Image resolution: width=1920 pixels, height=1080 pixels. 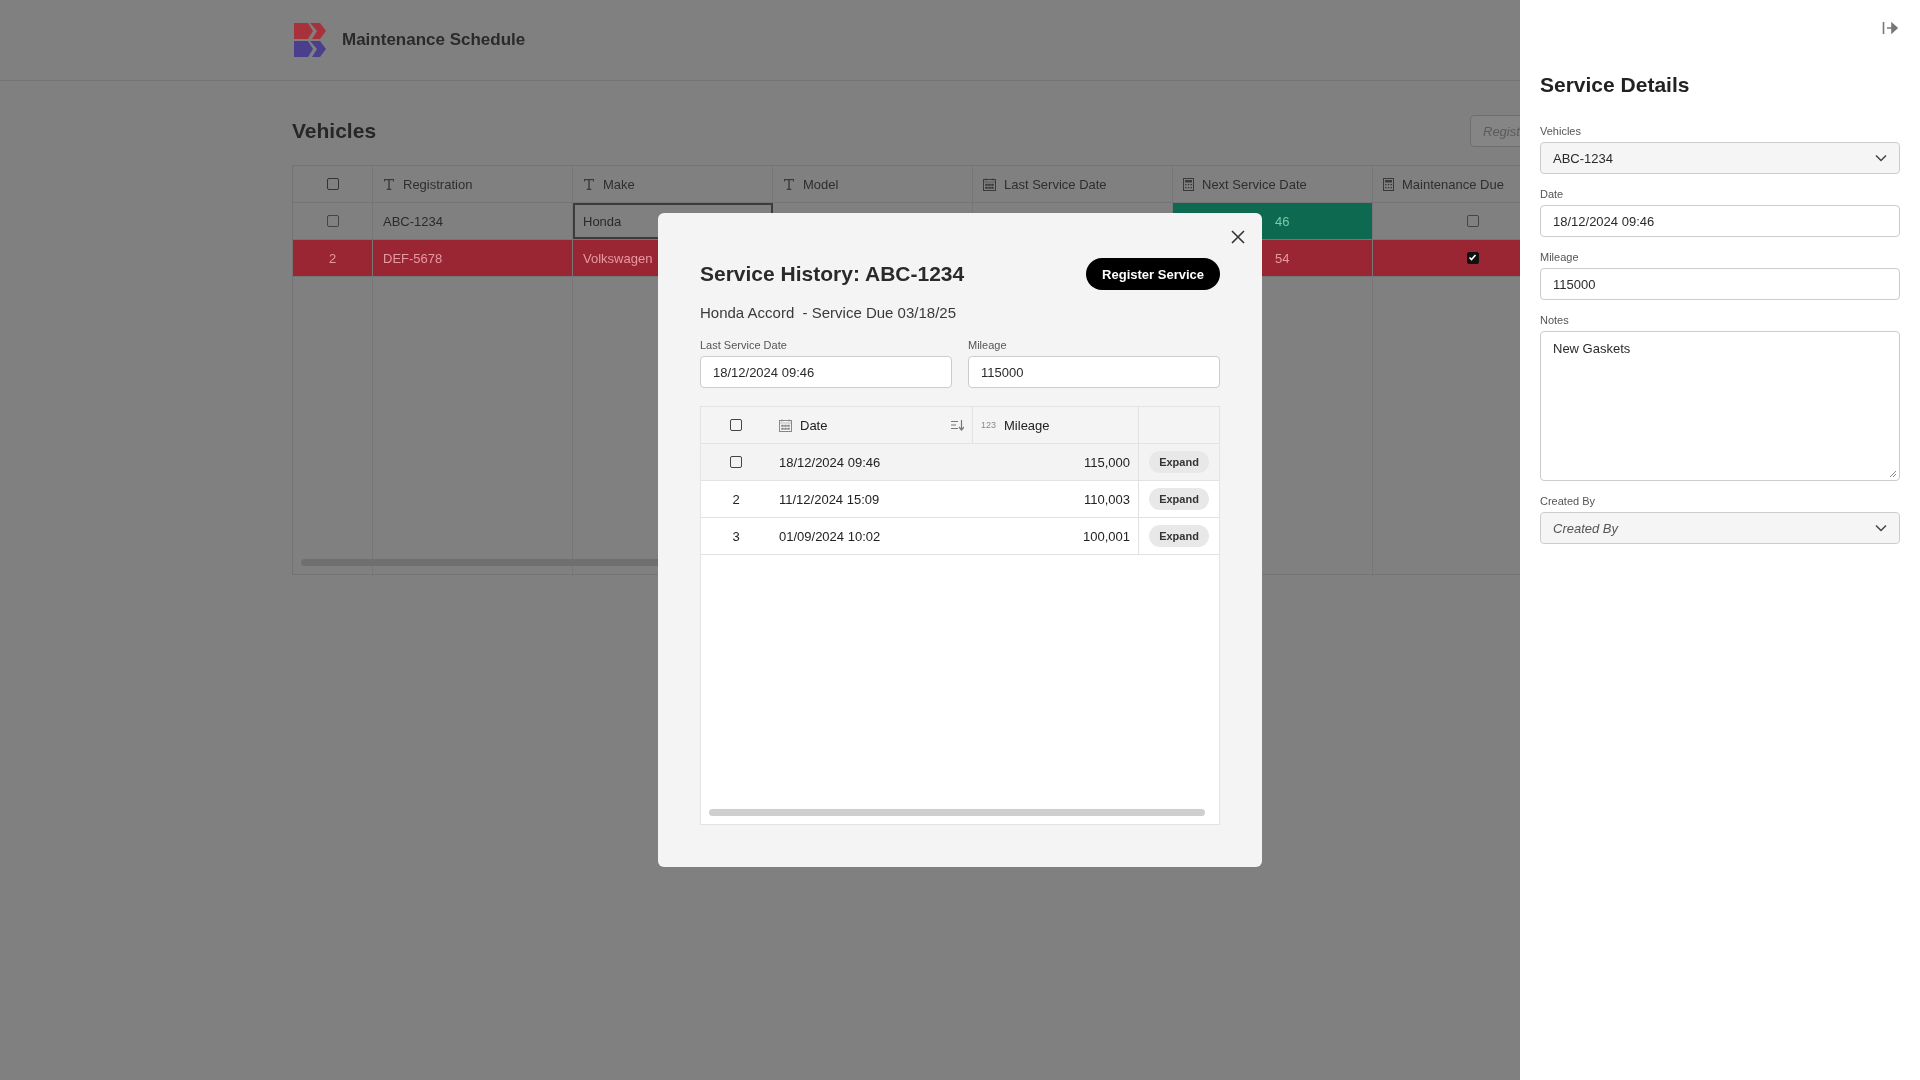 I want to click on dialog-title: Service History: ABC-1234, so click(x=832, y=274).